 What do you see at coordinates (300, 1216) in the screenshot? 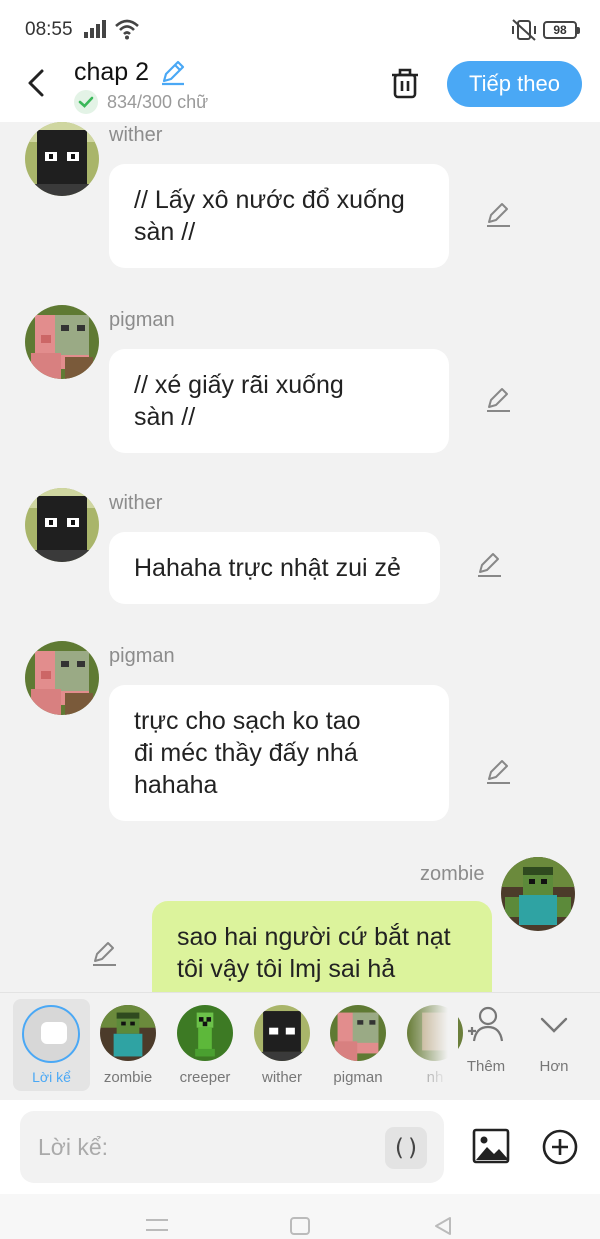
I see `system-nav-bar` at bounding box center [300, 1216].